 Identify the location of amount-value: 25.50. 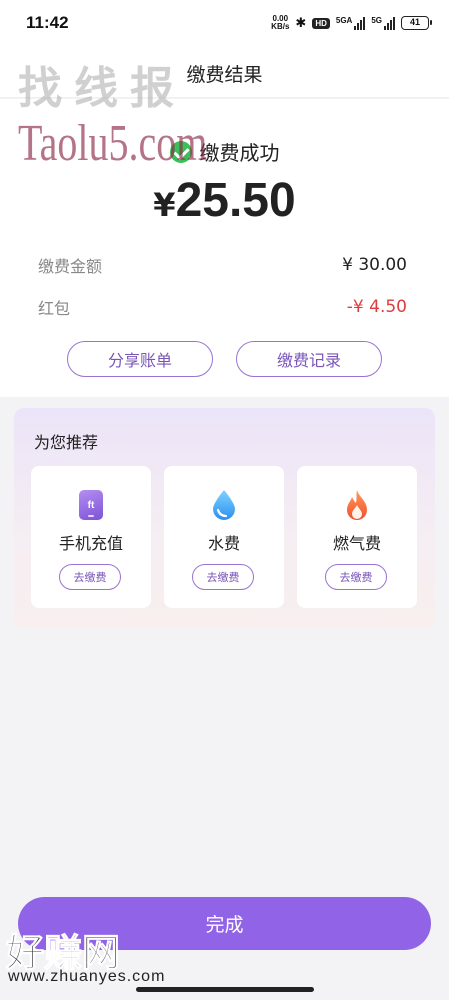
(235, 200).